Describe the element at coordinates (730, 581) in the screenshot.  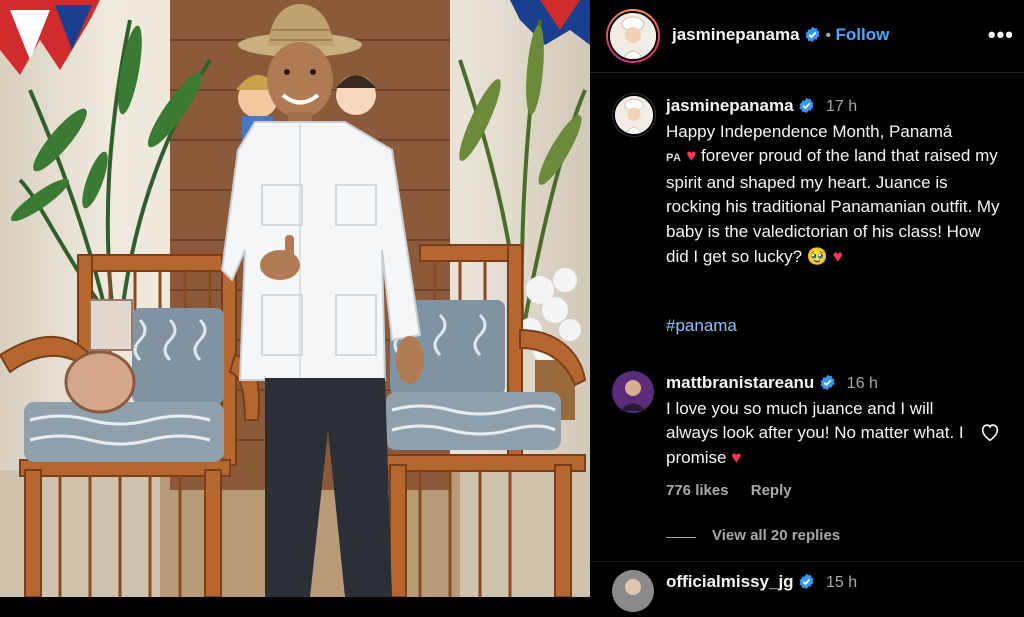
I see `comment-2-username: officialmissy_jg` at that location.